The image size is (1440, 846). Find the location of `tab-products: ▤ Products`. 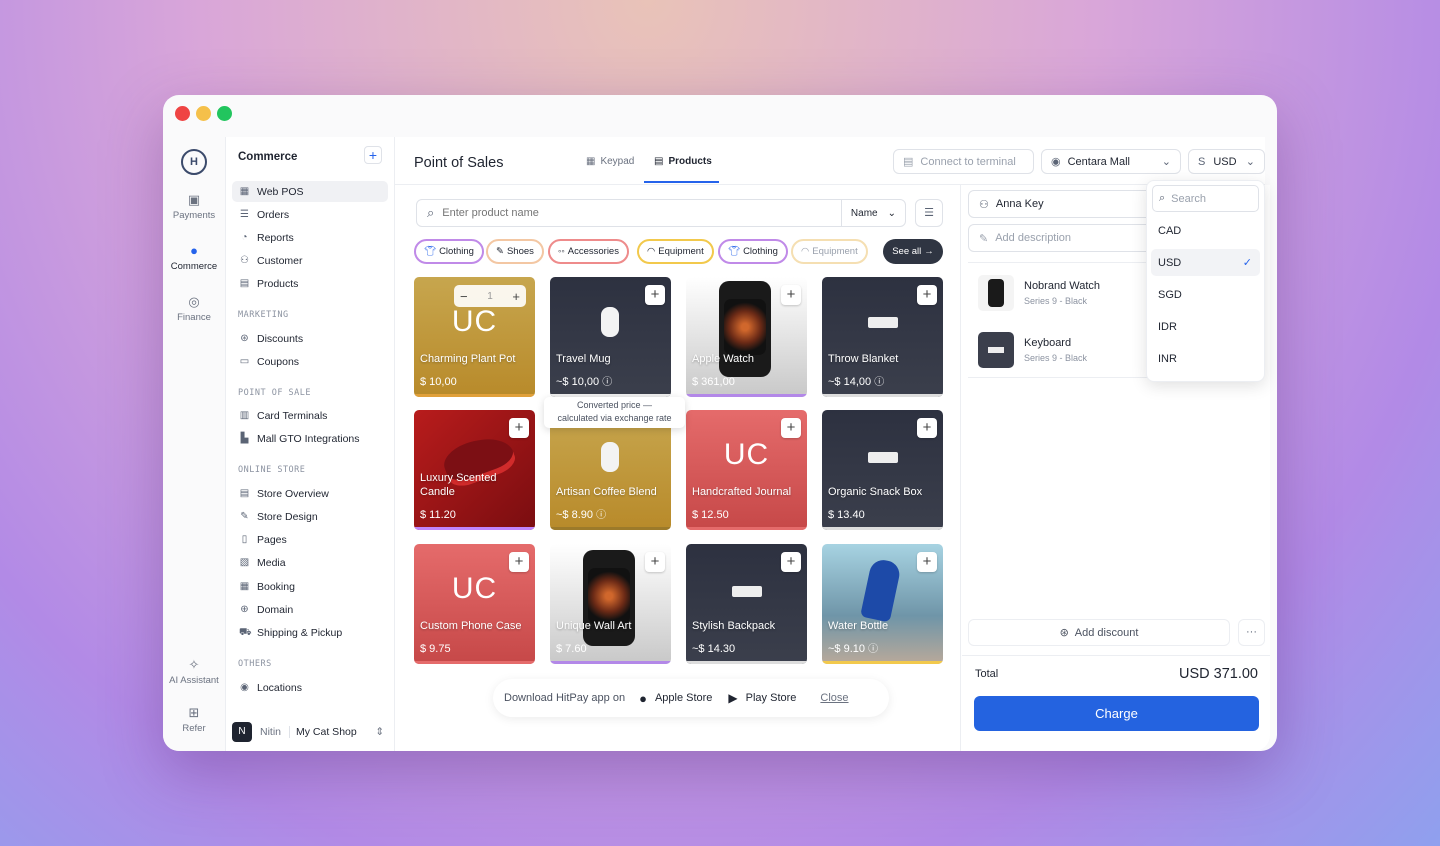

tab-products: ▤ Products is located at coordinates (683, 161).